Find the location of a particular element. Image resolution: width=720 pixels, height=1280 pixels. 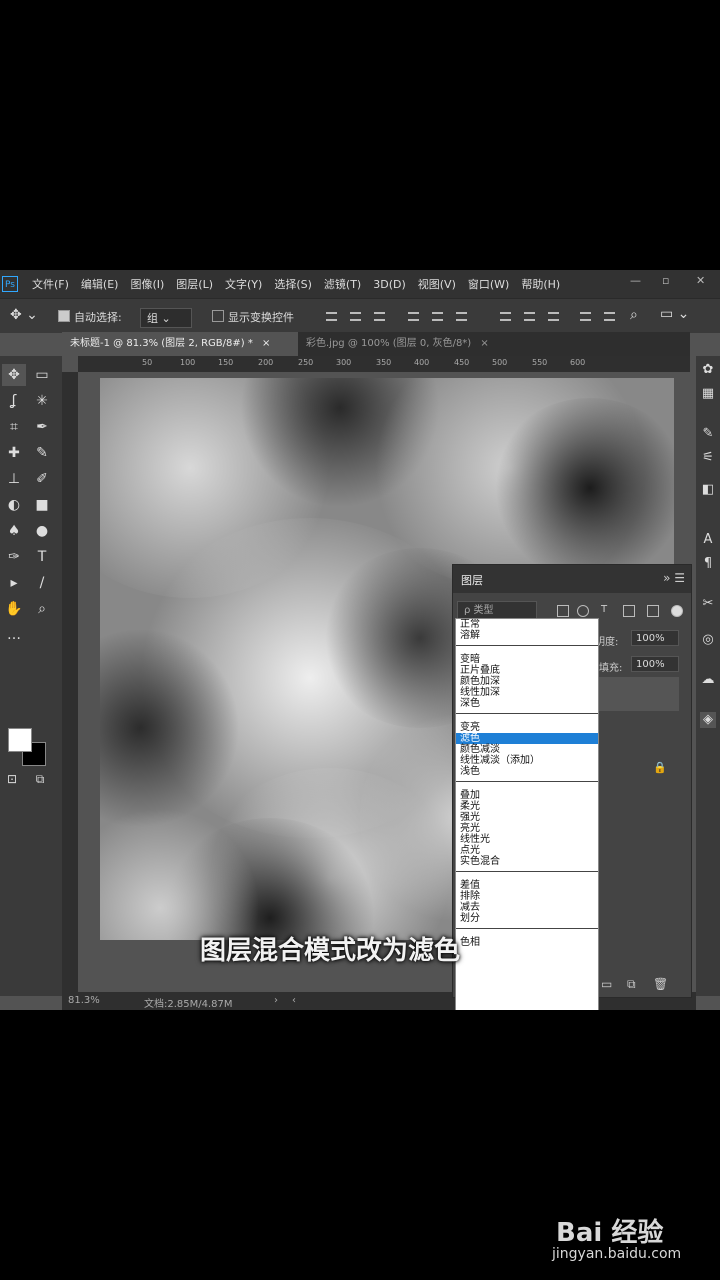

adjust-panel-icon: ⚟ is located at coordinates (708, 458).